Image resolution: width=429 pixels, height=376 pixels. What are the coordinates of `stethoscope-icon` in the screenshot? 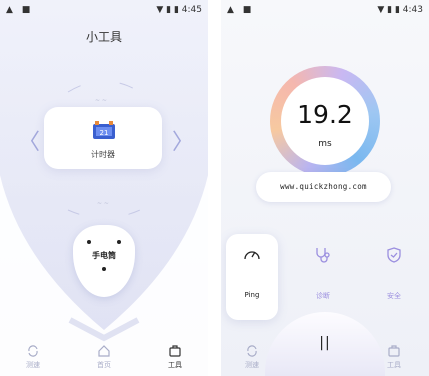 It's located at (323, 255).